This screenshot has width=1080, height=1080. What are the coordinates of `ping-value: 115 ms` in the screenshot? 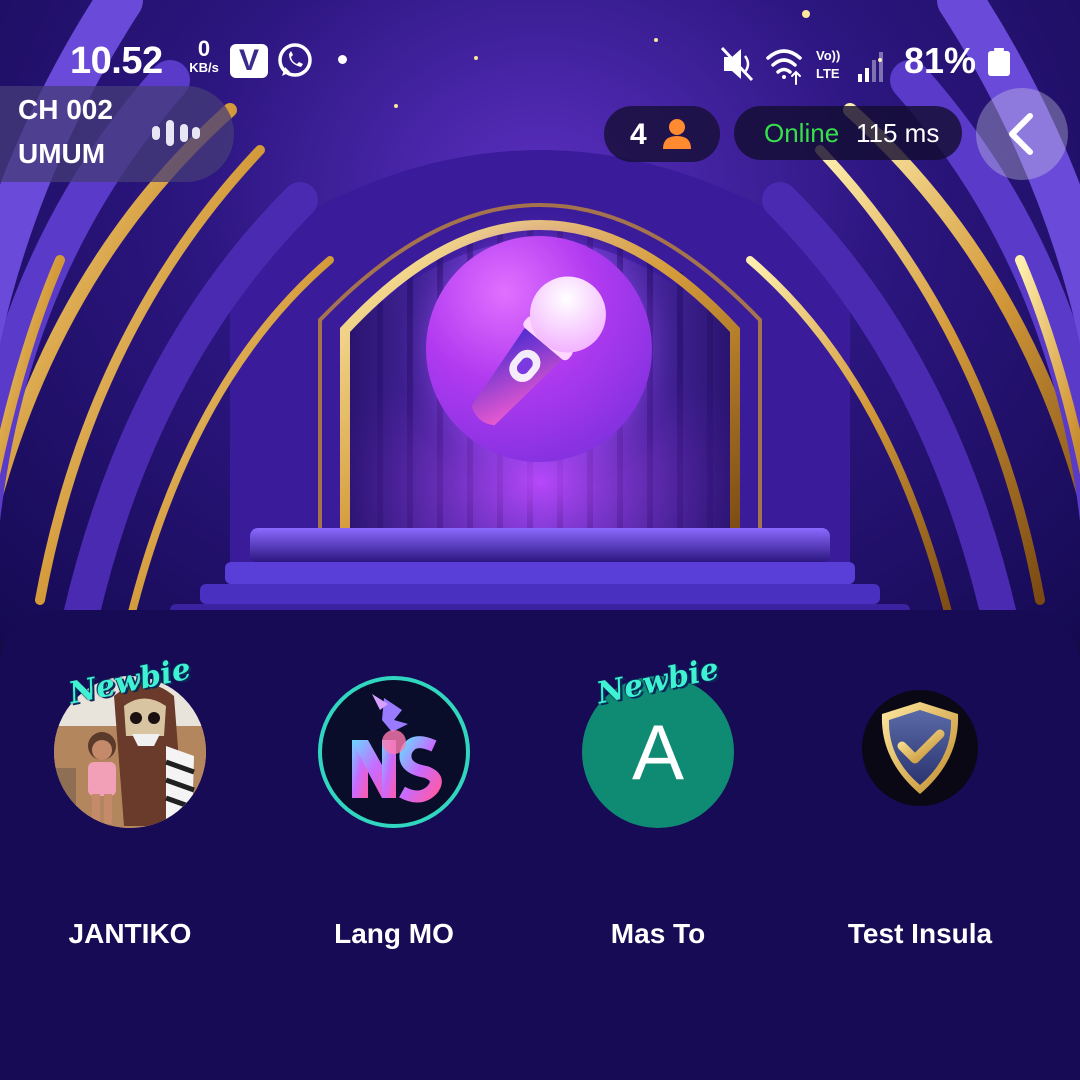 It's located at (898, 133).